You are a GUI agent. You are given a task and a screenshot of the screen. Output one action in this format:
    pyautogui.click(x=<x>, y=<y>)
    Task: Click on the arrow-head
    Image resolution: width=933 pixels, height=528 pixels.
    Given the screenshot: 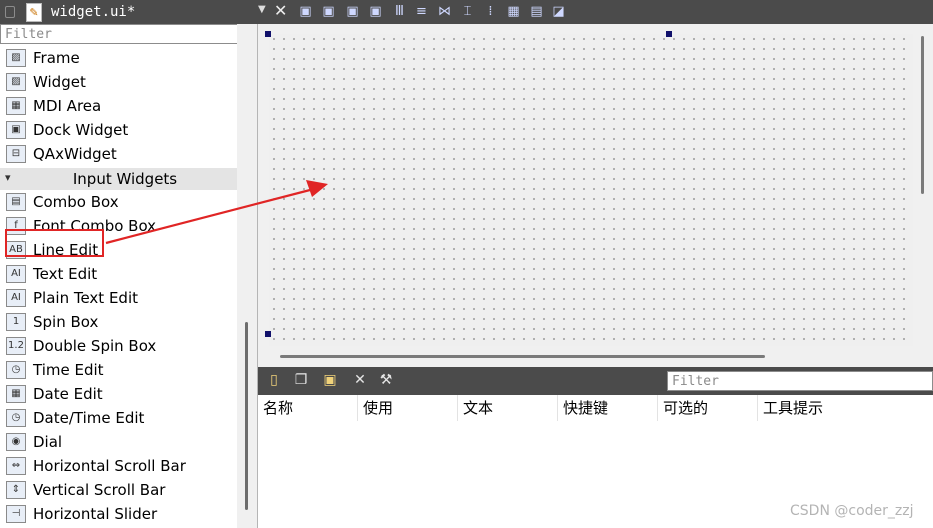 What is the action you would take?
    pyautogui.click(x=317, y=188)
    